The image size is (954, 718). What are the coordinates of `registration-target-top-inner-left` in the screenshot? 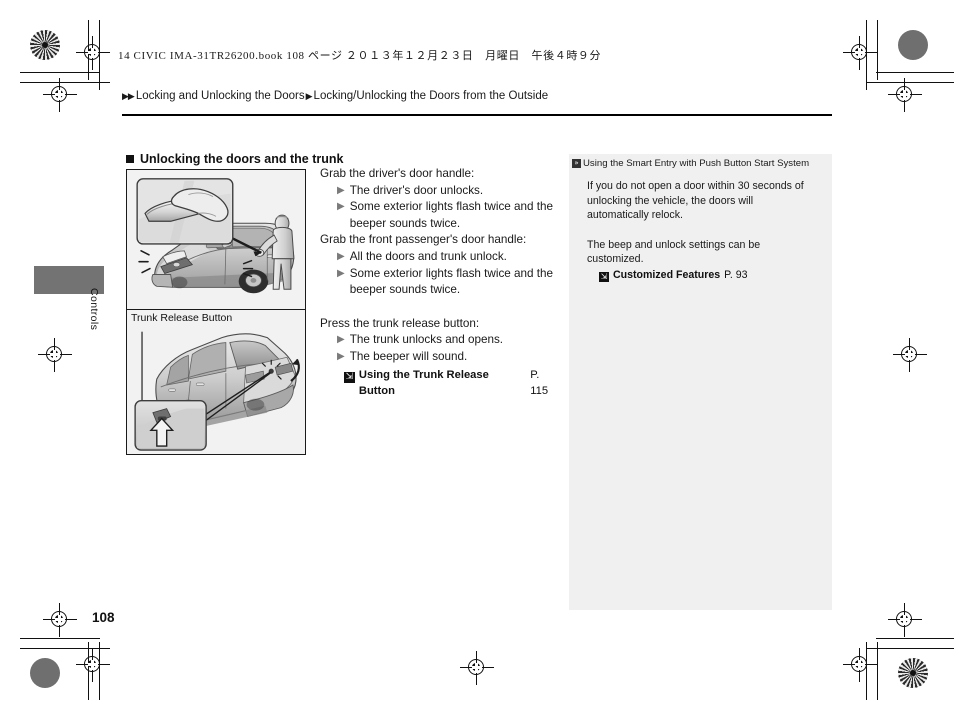 It's located at (93, 53).